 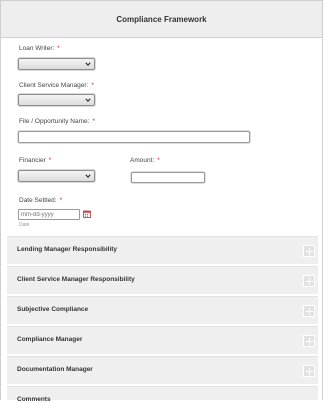 What do you see at coordinates (162, 394) in the screenshot?
I see `section-comments: Comments` at bounding box center [162, 394].